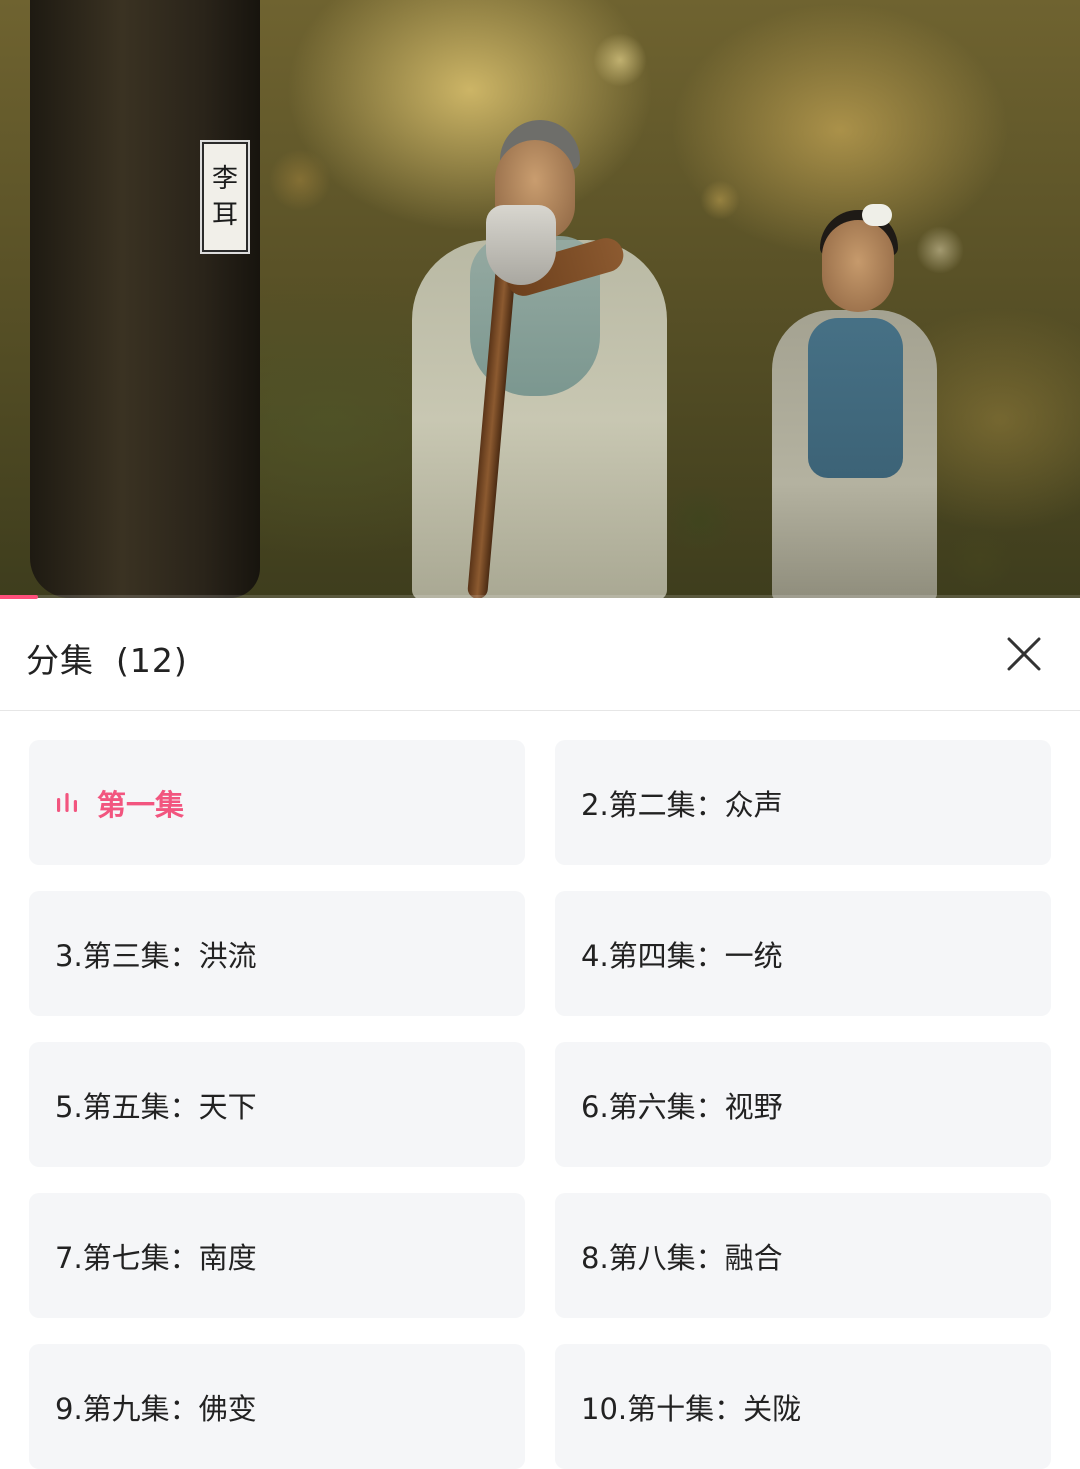 The image size is (1080, 1469). I want to click on episode-item-8: 8.第八集：融合, so click(803, 1255).